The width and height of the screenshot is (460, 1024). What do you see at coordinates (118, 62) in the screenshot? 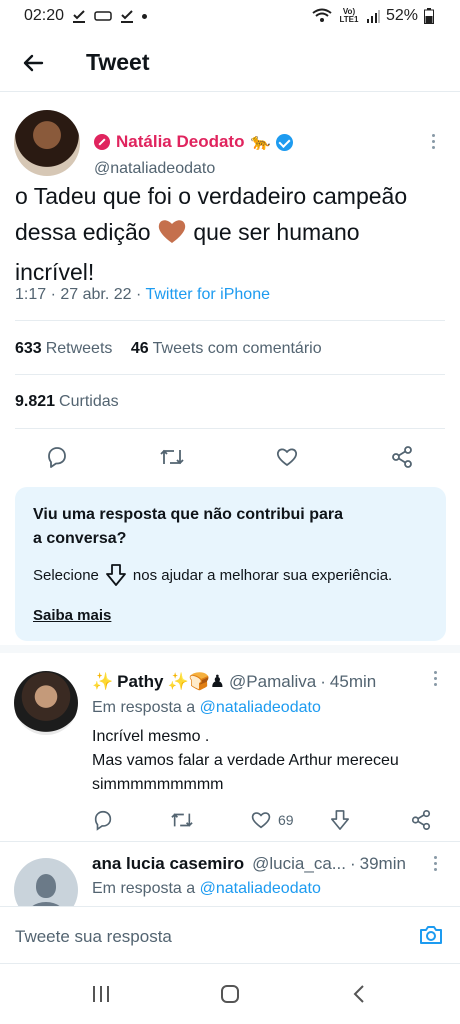
I see `page-title: Tweet` at bounding box center [118, 62].